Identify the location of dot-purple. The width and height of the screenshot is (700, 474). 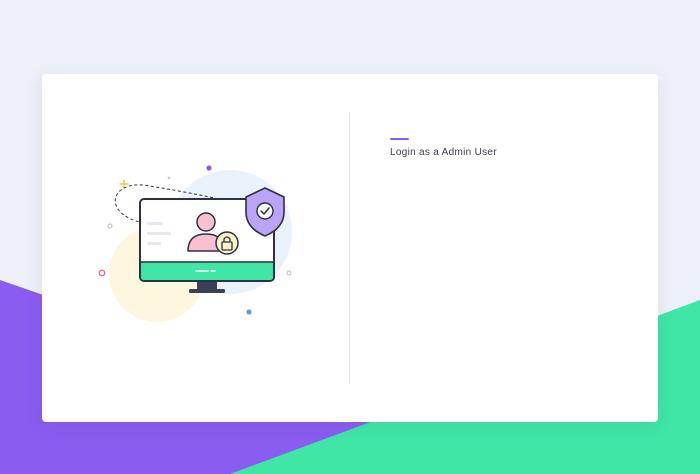
(209, 168).